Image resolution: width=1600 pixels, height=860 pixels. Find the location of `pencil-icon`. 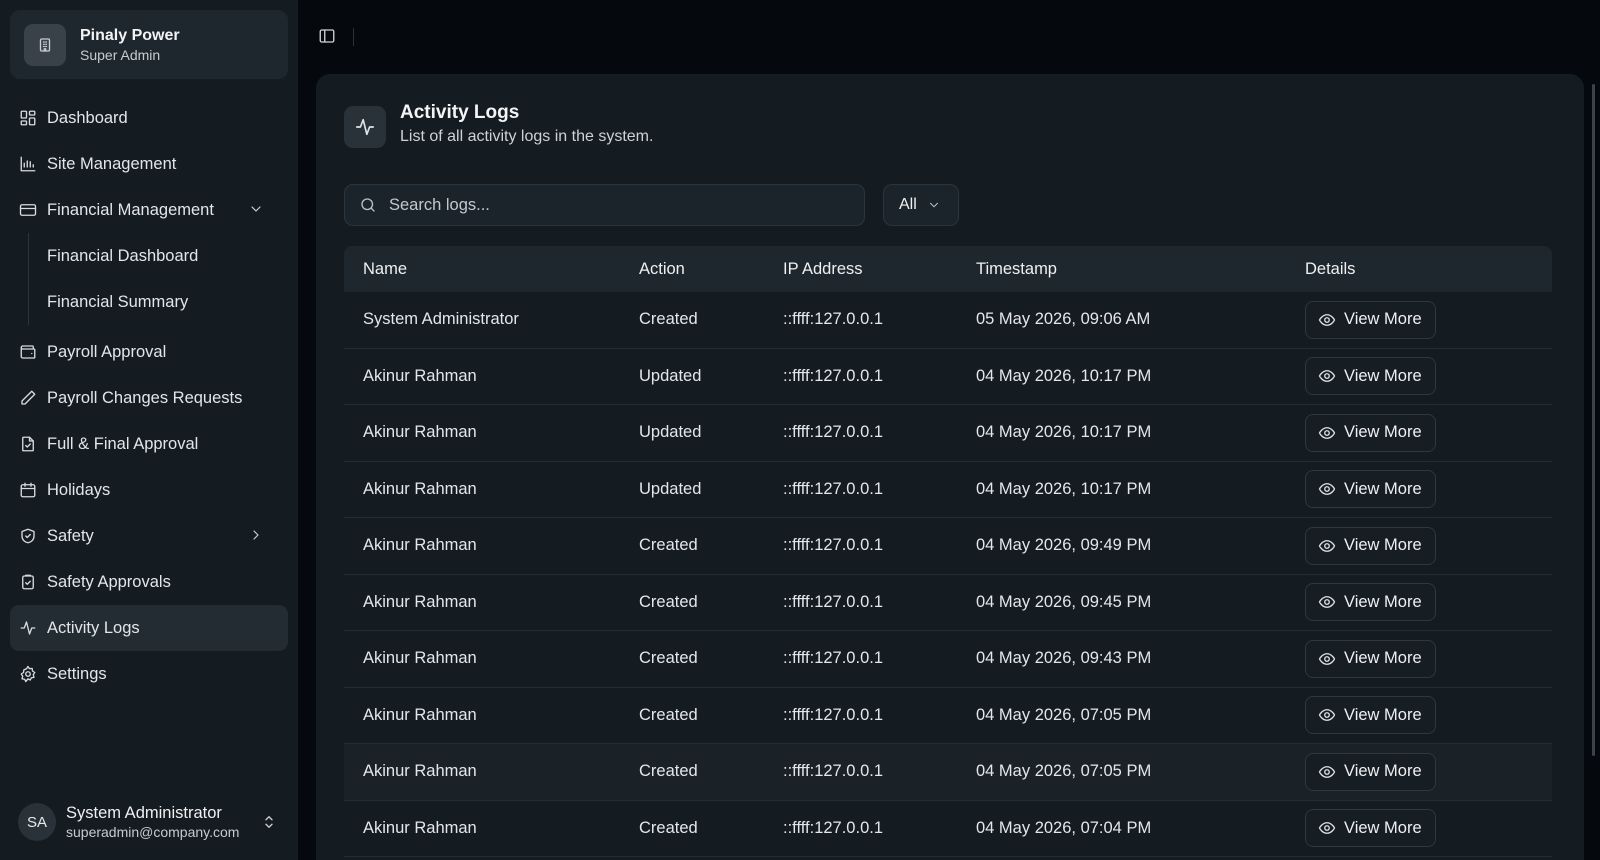

pencil-icon is located at coordinates (28, 398).